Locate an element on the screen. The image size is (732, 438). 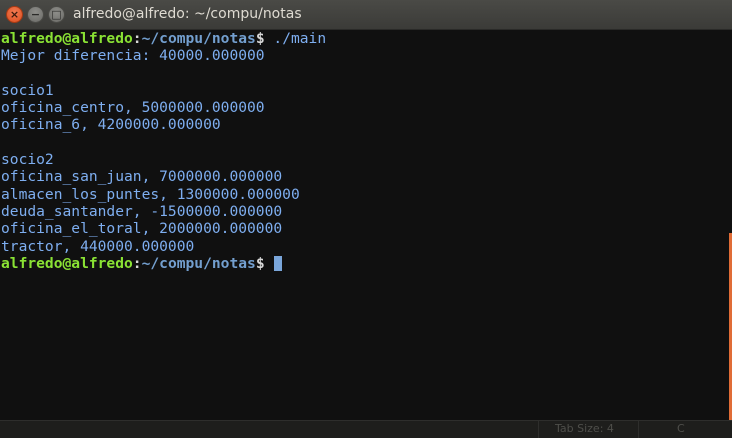
output-line: almacen_los_puntes, 1300000.000000 is located at coordinates (150, 194).